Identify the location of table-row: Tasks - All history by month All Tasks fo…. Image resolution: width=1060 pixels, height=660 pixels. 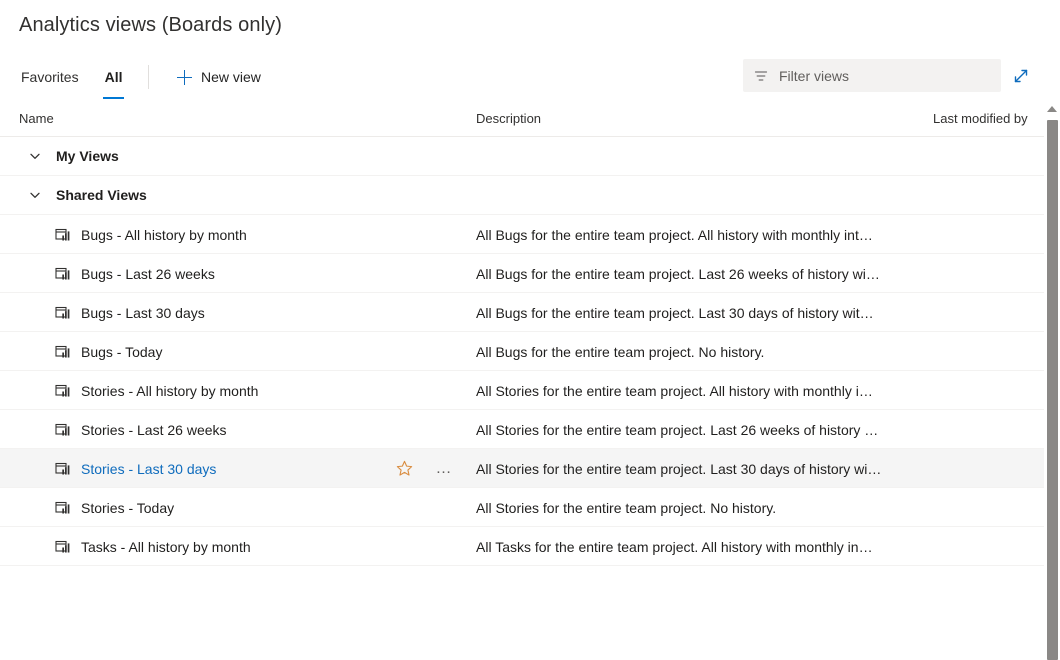
(530, 546).